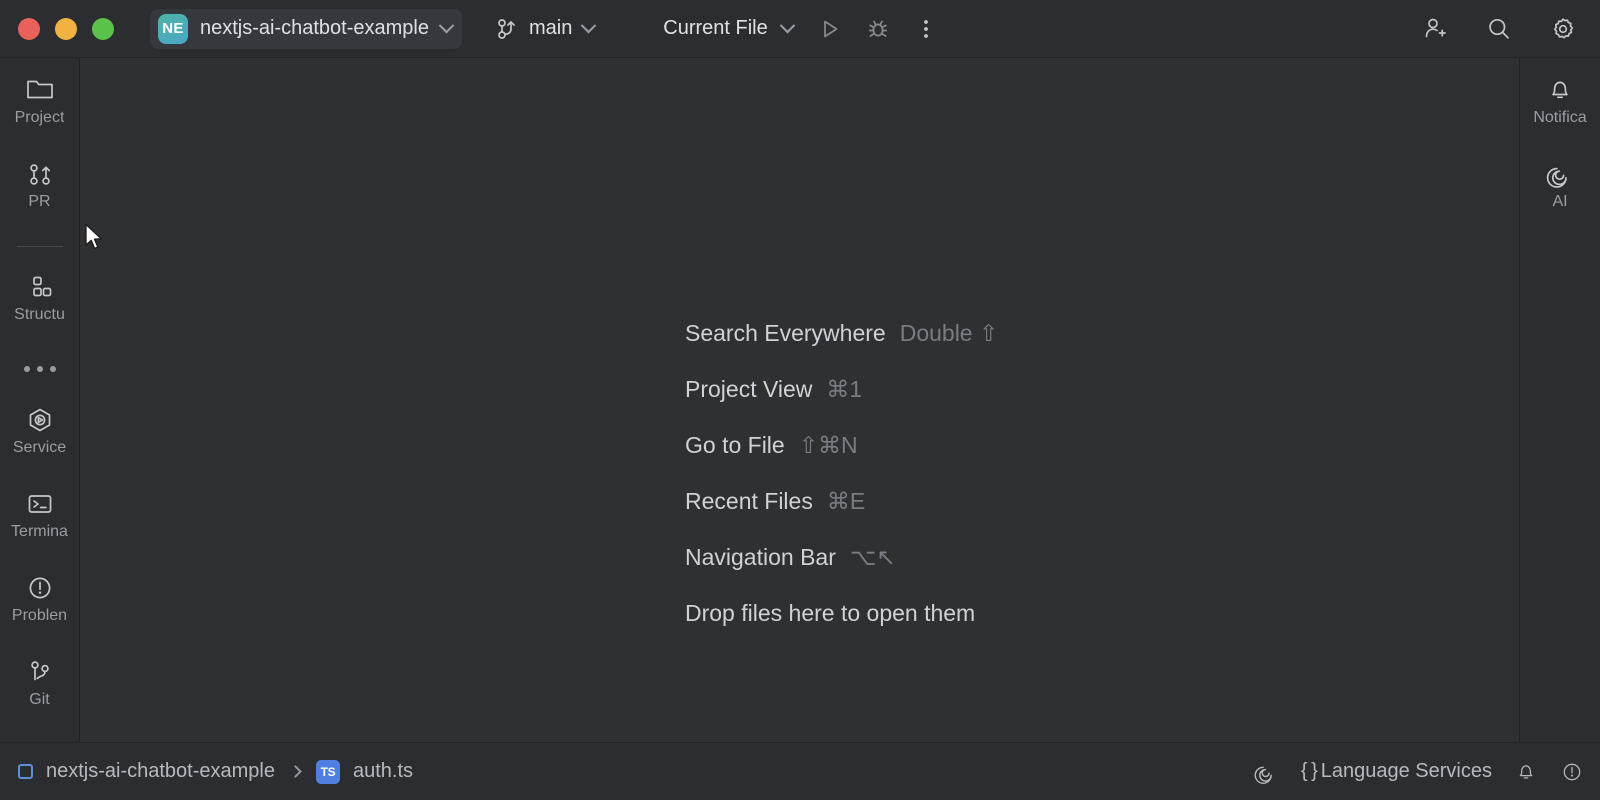  I want to click on hint-recent-files: Recent Files ⌘E, so click(841, 516).